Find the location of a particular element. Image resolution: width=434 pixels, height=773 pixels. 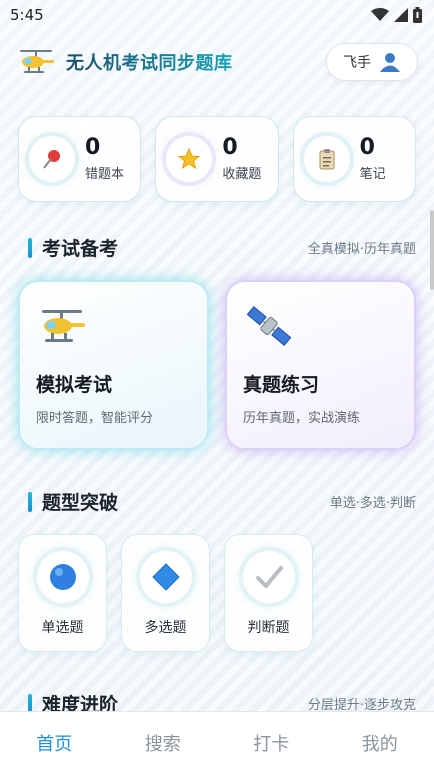

qtype-cards: 单选题 多选题 判断题 is located at coordinates (165, 593).